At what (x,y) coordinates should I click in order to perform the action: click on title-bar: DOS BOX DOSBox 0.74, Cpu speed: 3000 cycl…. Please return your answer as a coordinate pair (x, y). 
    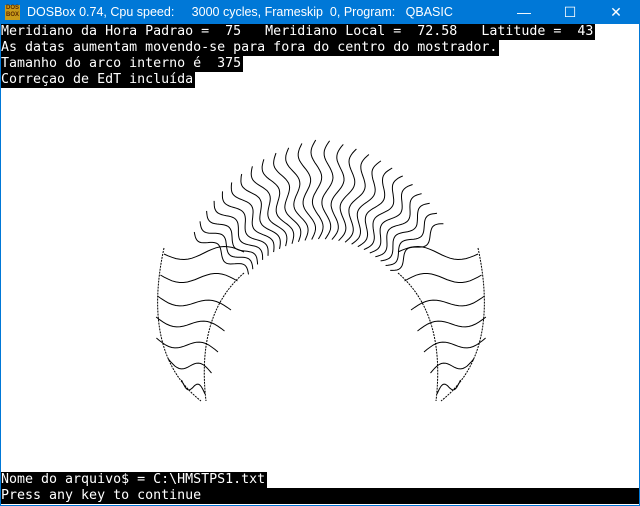
    Looking at the image, I should click on (320, 12).